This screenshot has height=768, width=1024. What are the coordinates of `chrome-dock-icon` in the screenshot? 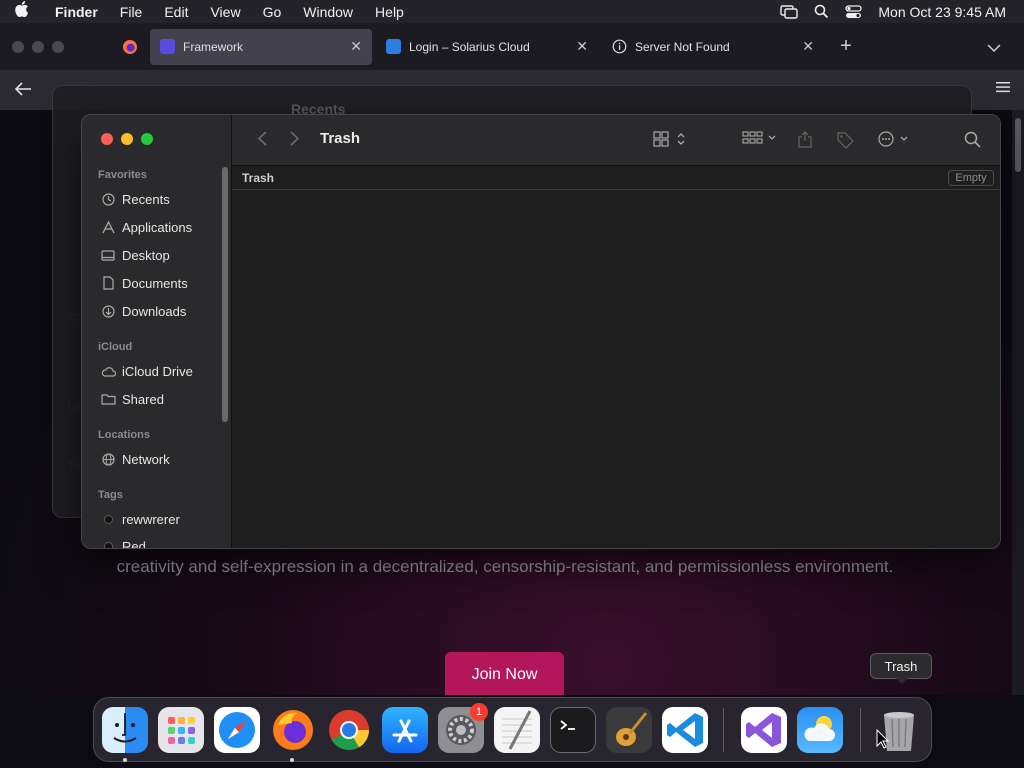 It's located at (349, 730).